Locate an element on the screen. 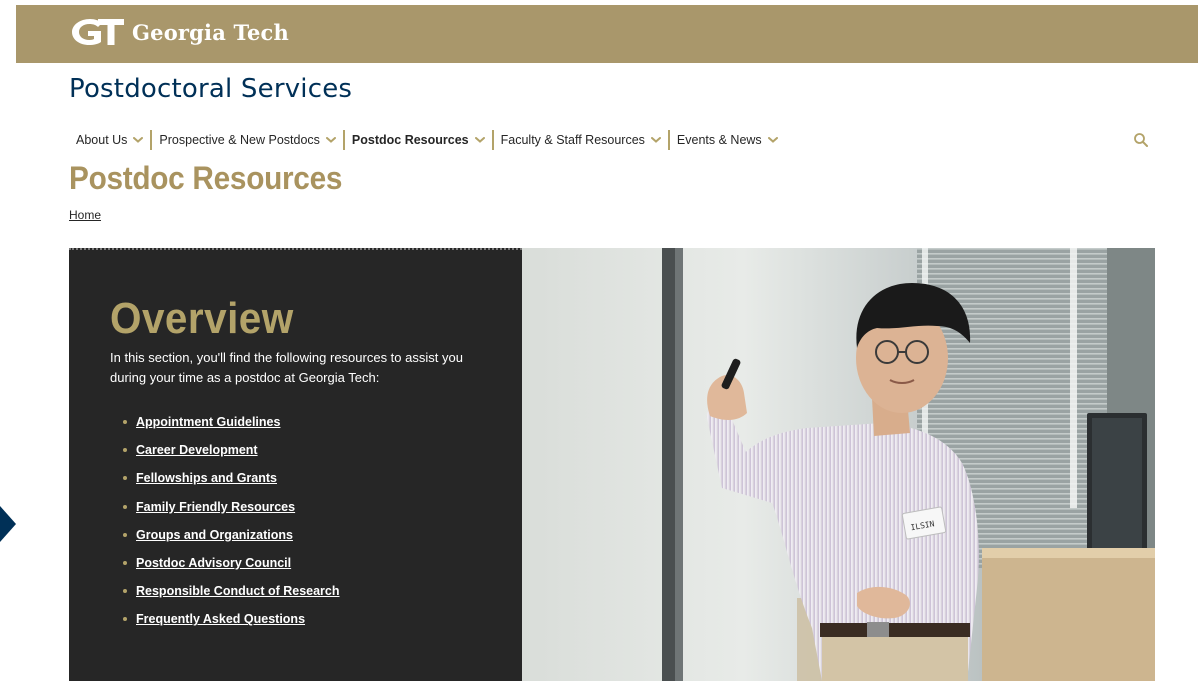  list-item: Fellowships and Grants is located at coordinates (225, 478).